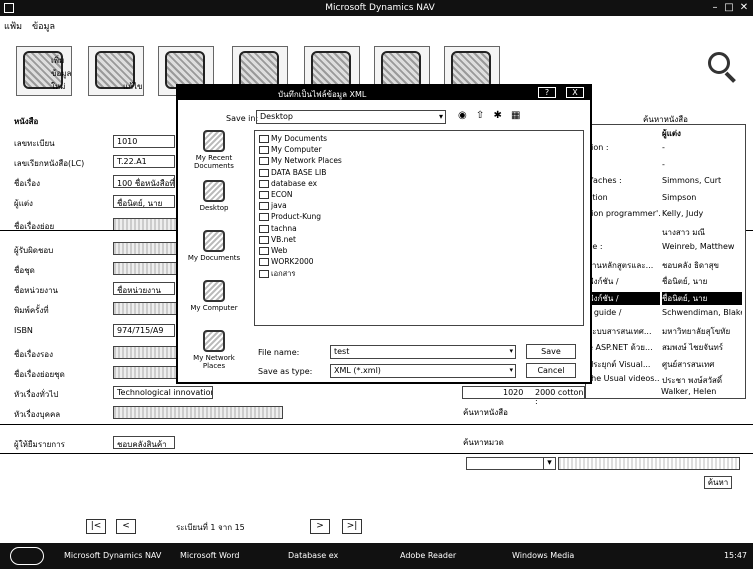  I want to click on table-row: ประยุกต์ Visual... ศูนย์สารสนเทศ, so click(665, 364).